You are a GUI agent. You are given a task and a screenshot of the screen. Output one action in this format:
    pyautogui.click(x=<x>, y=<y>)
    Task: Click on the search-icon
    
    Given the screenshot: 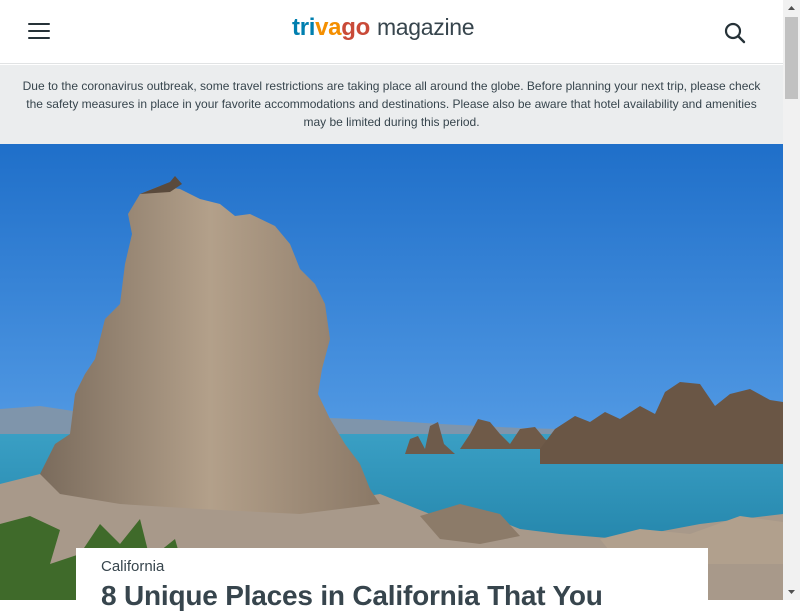 What is the action you would take?
    pyautogui.click(x=735, y=33)
    